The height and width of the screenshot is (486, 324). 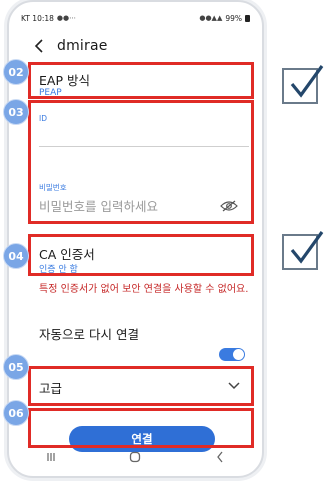 What do you see at coordinates (238, 354) in the screenshot?
I see `toggle-knob` at bounding box center [238, 354].